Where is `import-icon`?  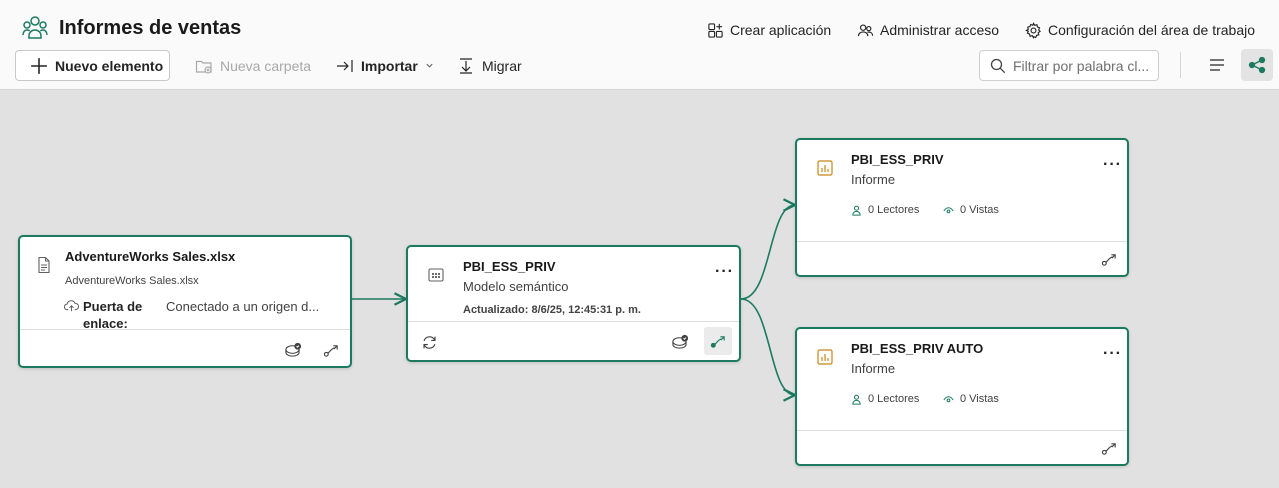 import-icon is located at coordinates (345, 65).